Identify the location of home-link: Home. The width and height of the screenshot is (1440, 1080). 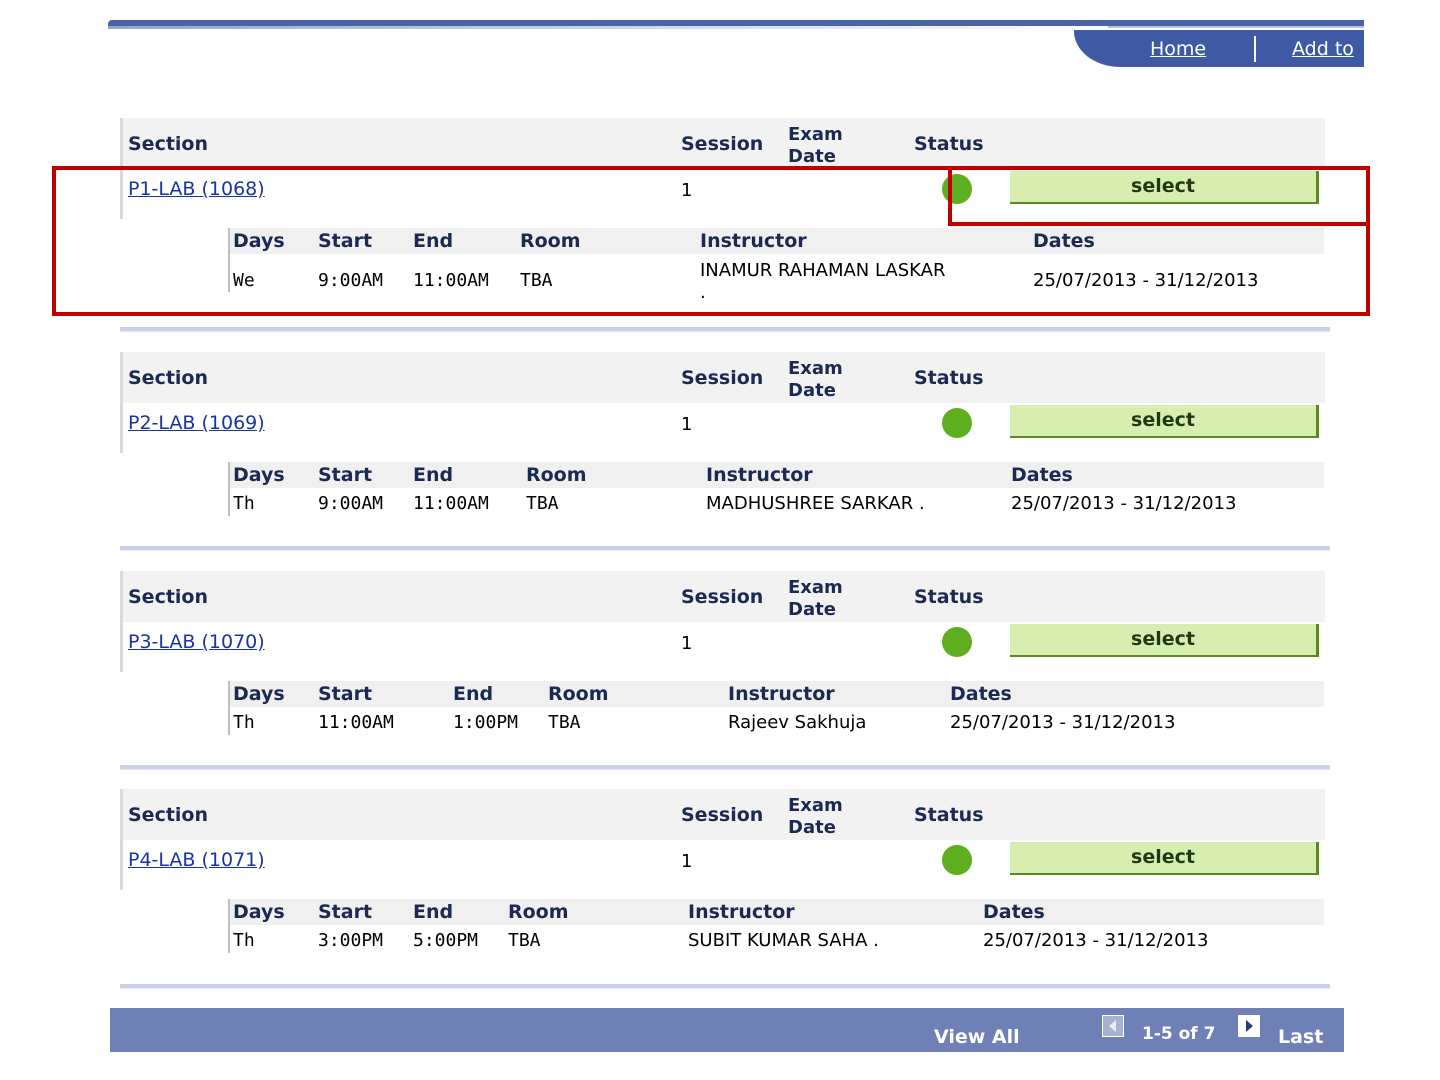
(1178, 49).